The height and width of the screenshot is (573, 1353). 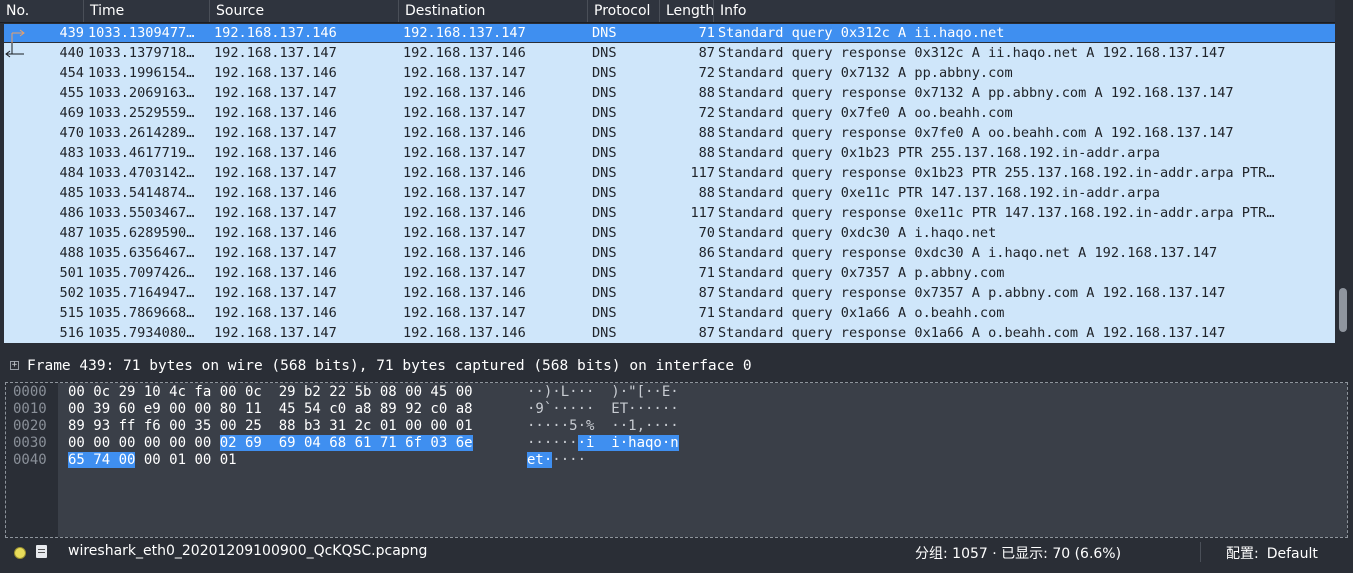 What do you see at coordinates (41, 551) in the screenshot?
I see `capture-comment-icon` at bounding box center [41, 551].